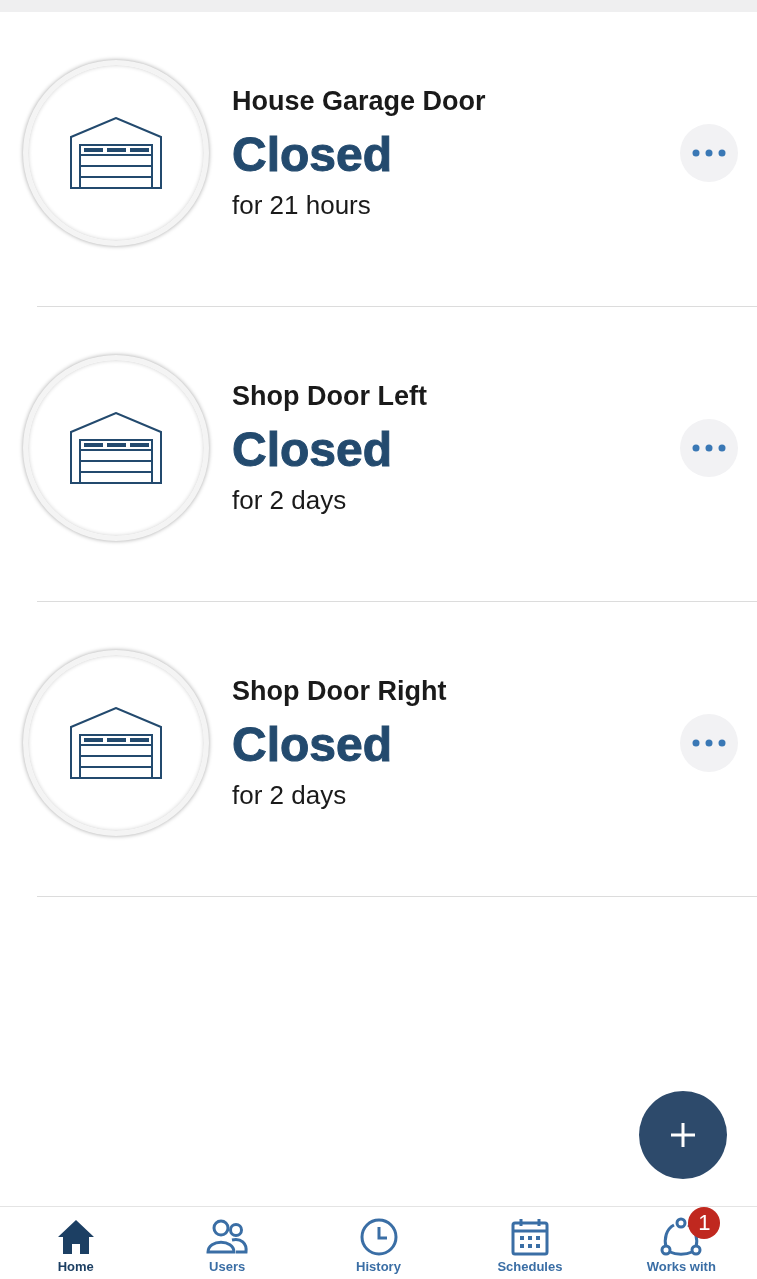 The image size is (757, 1279). I want to click on calendar-icon, so click(529, 1237).